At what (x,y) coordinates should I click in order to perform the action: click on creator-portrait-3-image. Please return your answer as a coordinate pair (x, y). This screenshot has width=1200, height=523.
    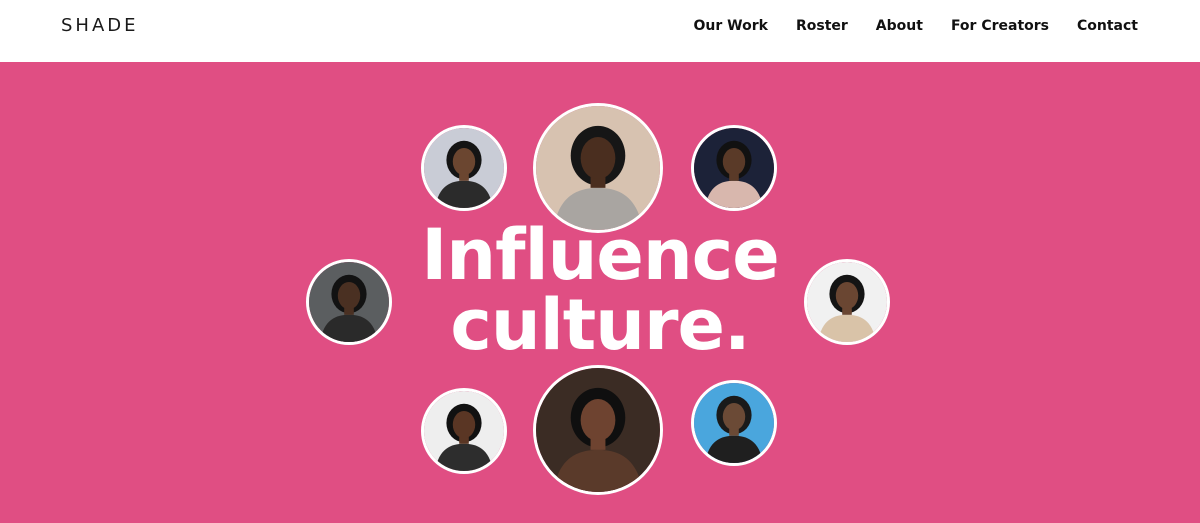
    Looking at the image, I should click on (734, 168).